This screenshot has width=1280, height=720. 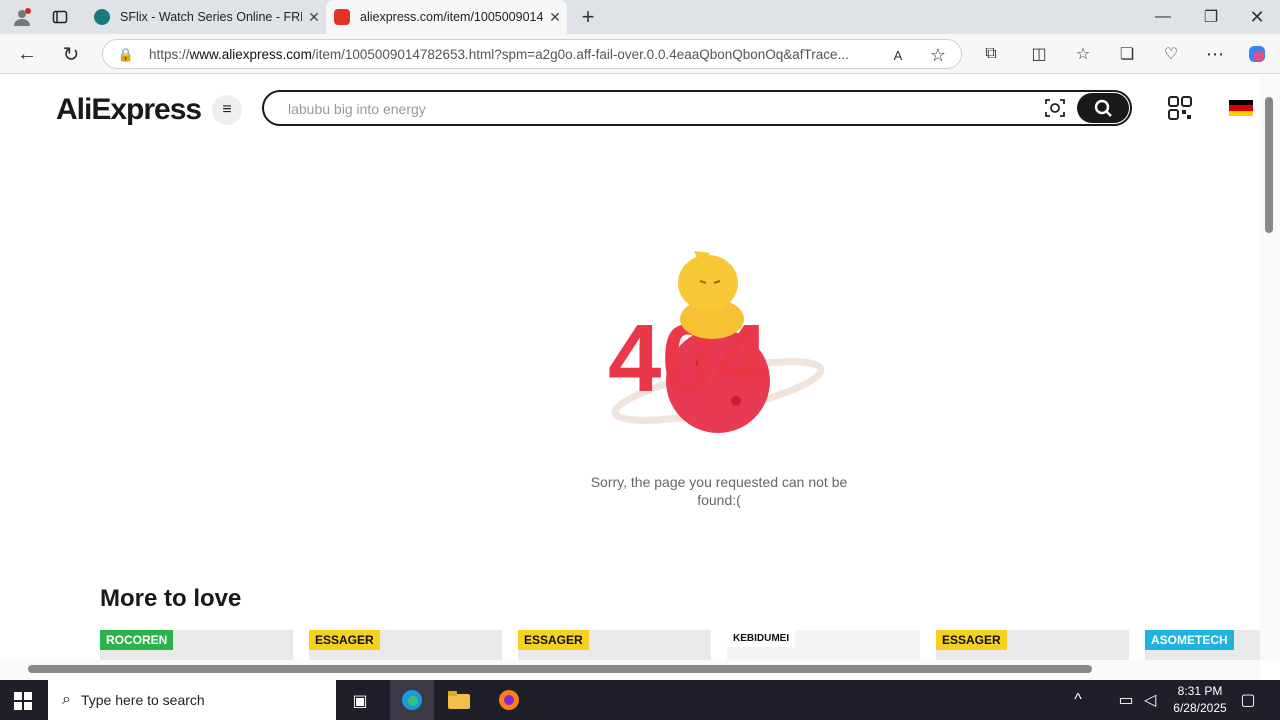 What do you see at coordinates (1163, 17) in the screenshot?
I see `minimize-icon: —` at bounding box center [1163, 17].